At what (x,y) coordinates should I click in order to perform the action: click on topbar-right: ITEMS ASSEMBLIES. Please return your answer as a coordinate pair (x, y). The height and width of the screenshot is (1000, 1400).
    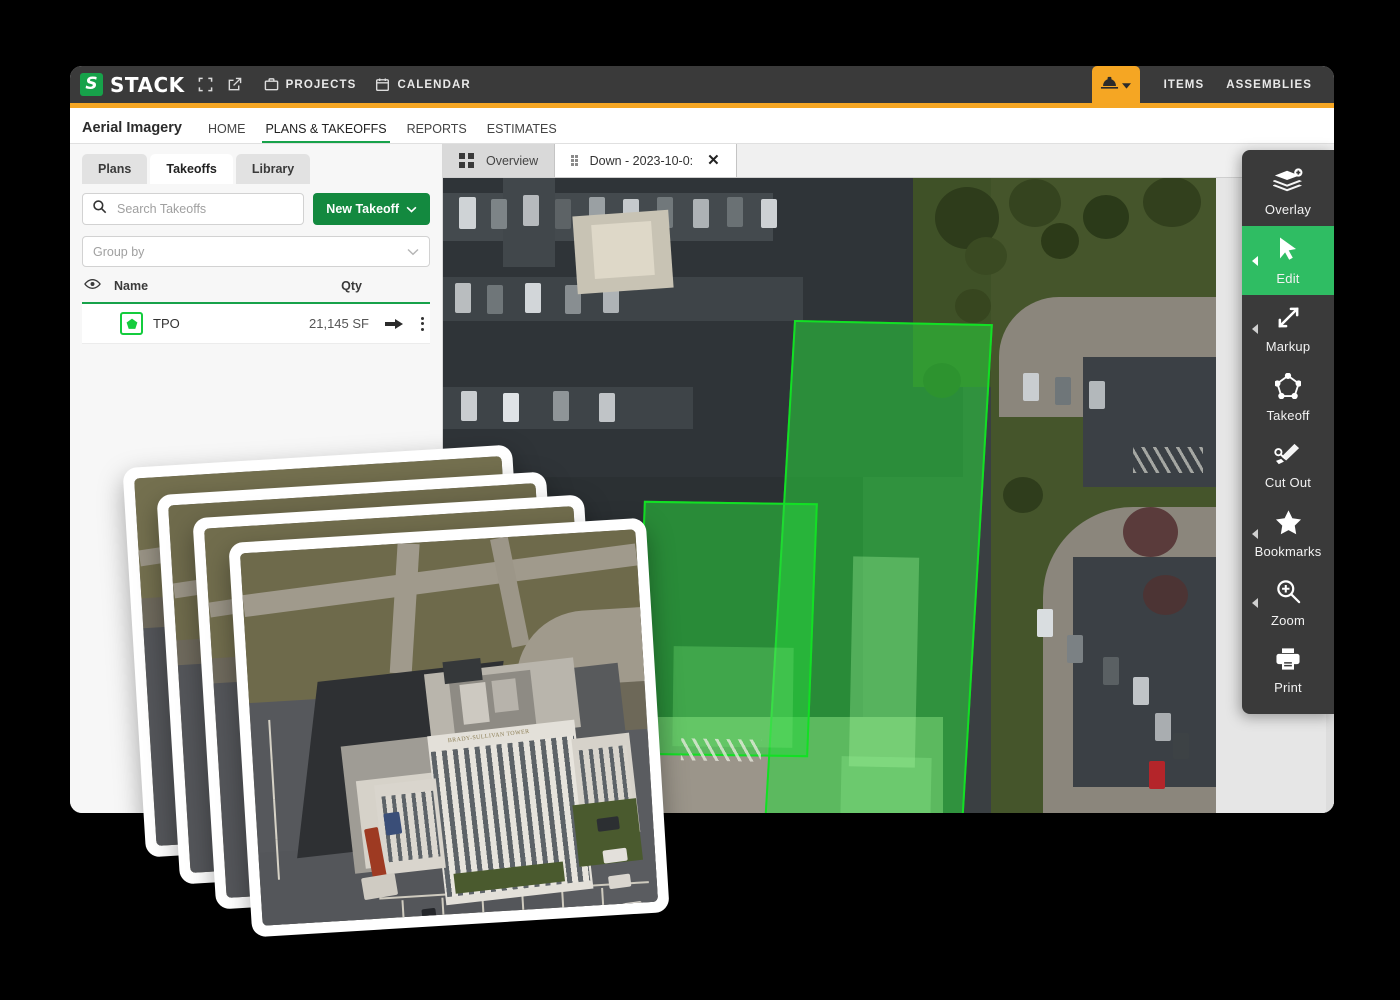
    Looking at the image, I should click on (1212, 84).